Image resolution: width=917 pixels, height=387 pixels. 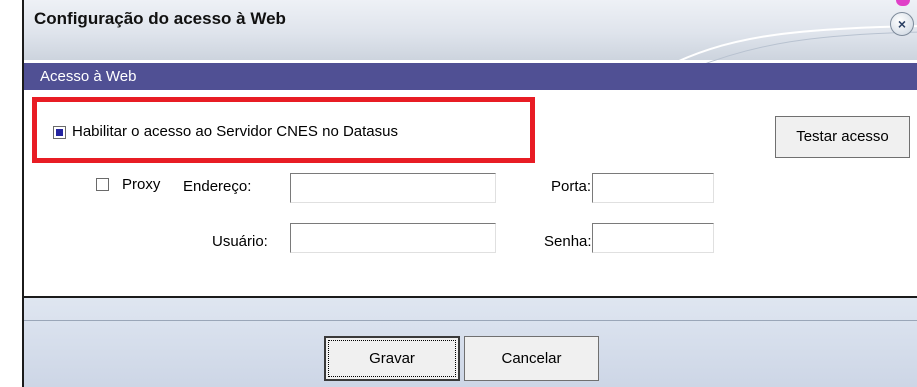 What do you see at coordinates (653, 238) in the screenshot?
I see `password-input` at bounding box center [653, 238].